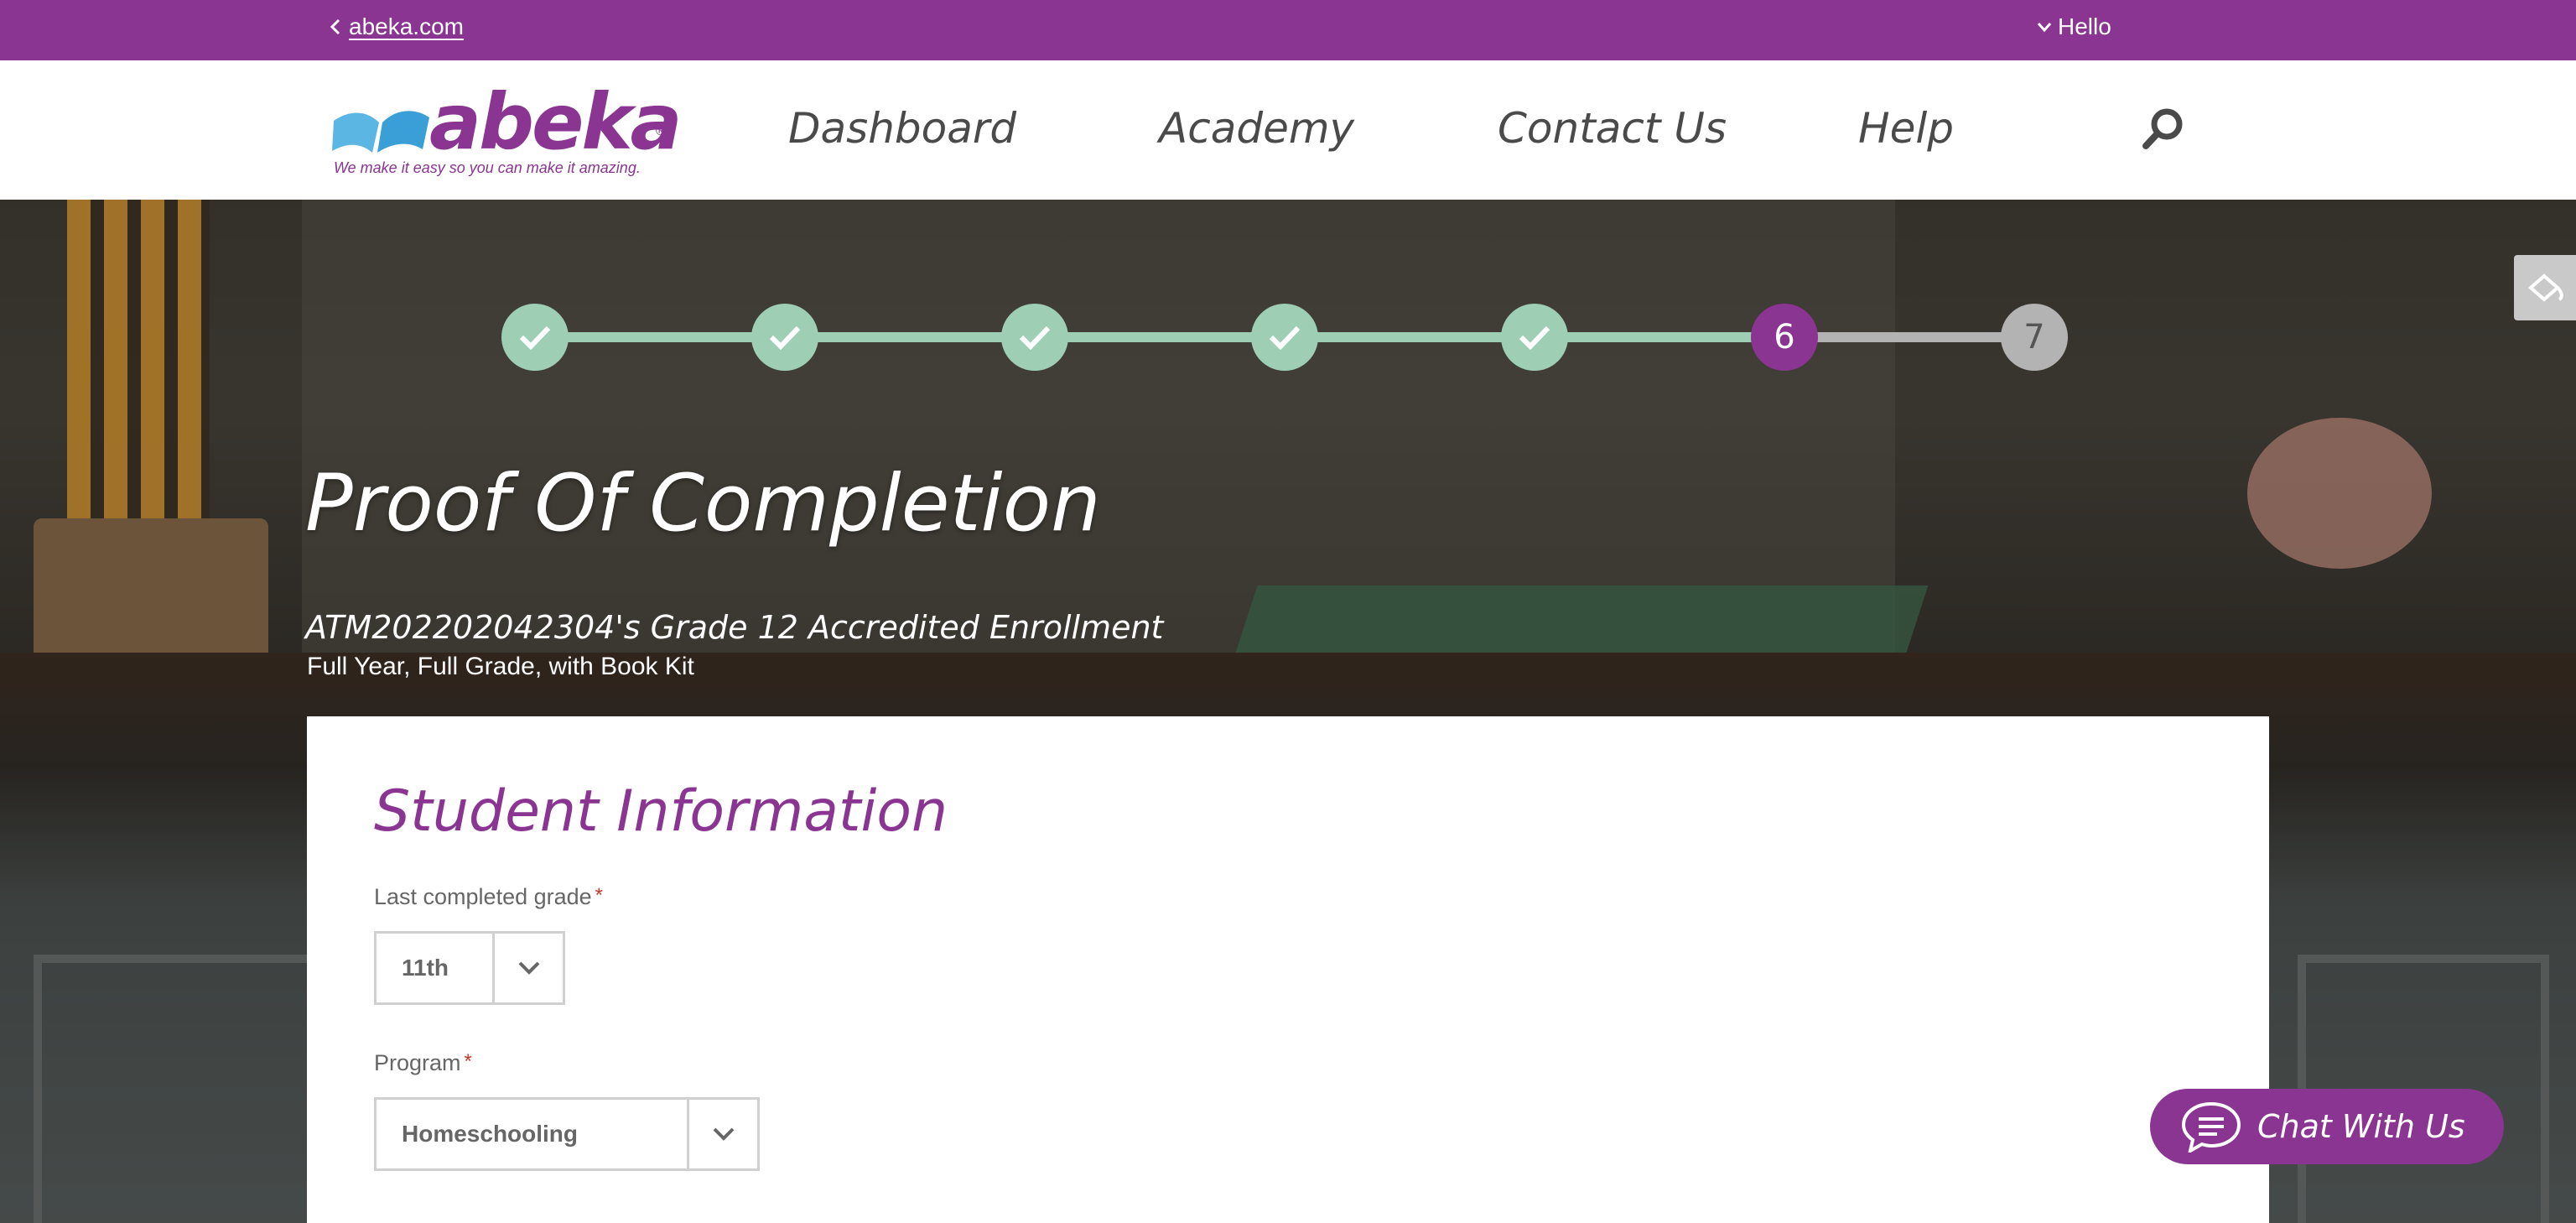  Describe the element at coordinates (1288, 30) in the screenshot. I see `top-utility-bar: abeka.com Hello` at that location.